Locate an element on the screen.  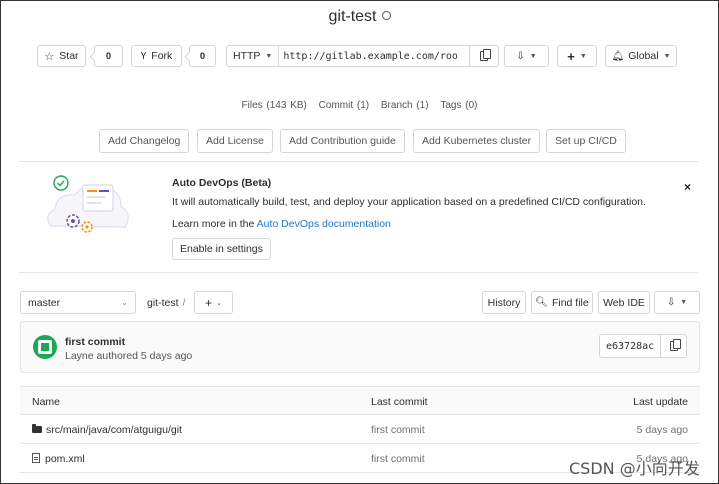
auto-devops-title: Auto DevOps (Beta) is located at coordinates (222, 183).